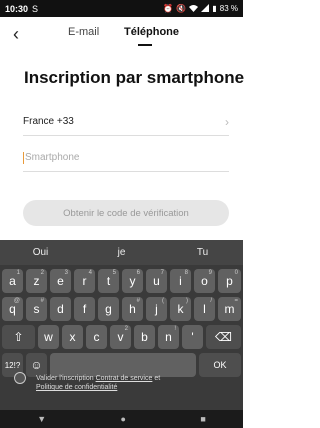 Image resolution: width=320 pixels, height=428 pixels. Describe the element at coordinates (84, 281) in the screenshot. I see `key: r4` at that location.